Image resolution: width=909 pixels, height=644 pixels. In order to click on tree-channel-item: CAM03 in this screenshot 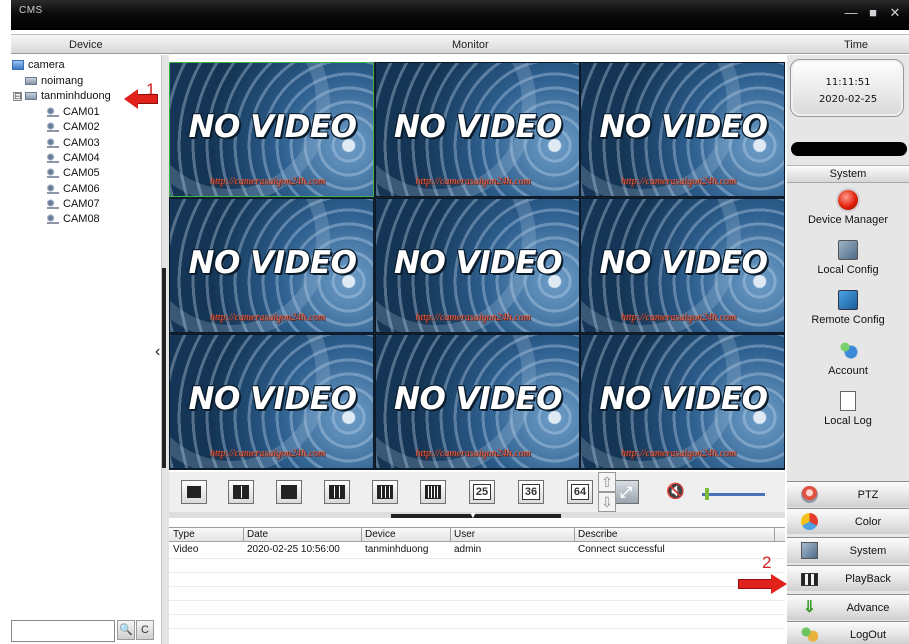, I will do `click(73, 143)`.